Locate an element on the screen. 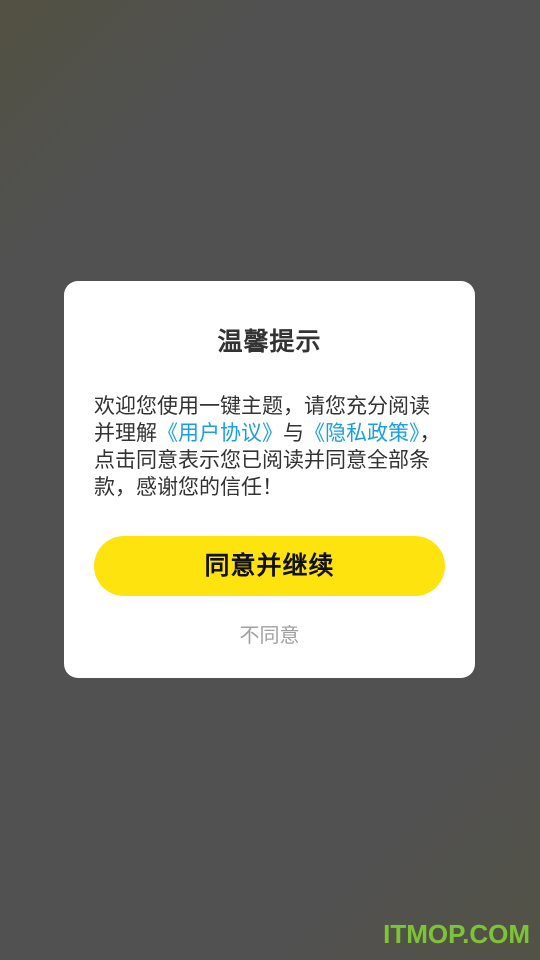 This screenshot has width=540, height=960. disagree-button: 不同意 is located at coordinates (269, 635).